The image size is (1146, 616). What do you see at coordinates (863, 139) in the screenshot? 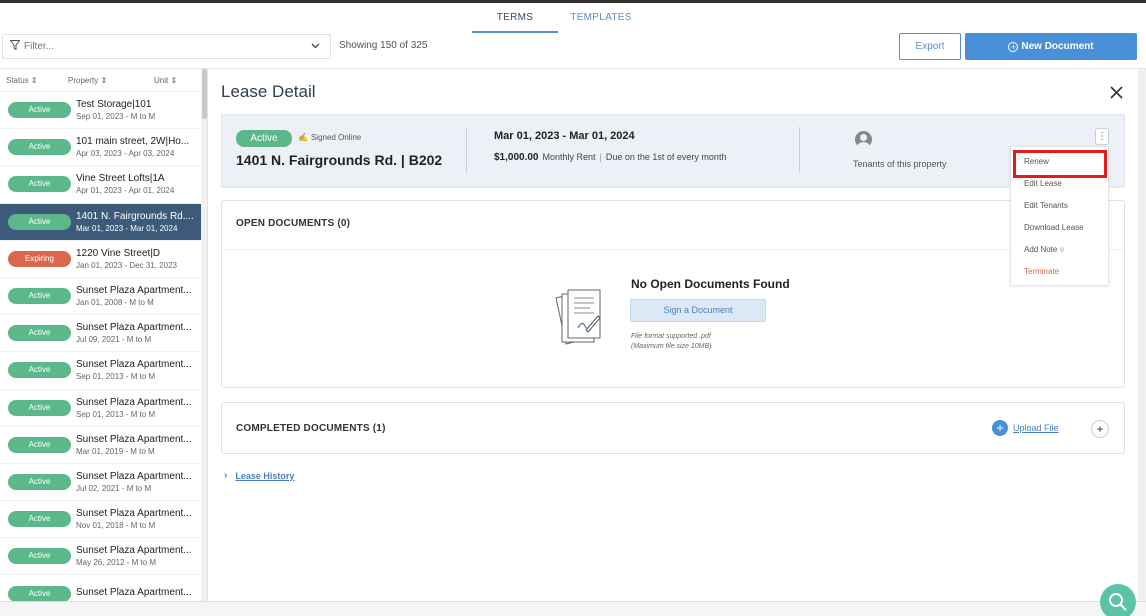
I see `tenant-avatar-icon` at bounding box center [863, 139].